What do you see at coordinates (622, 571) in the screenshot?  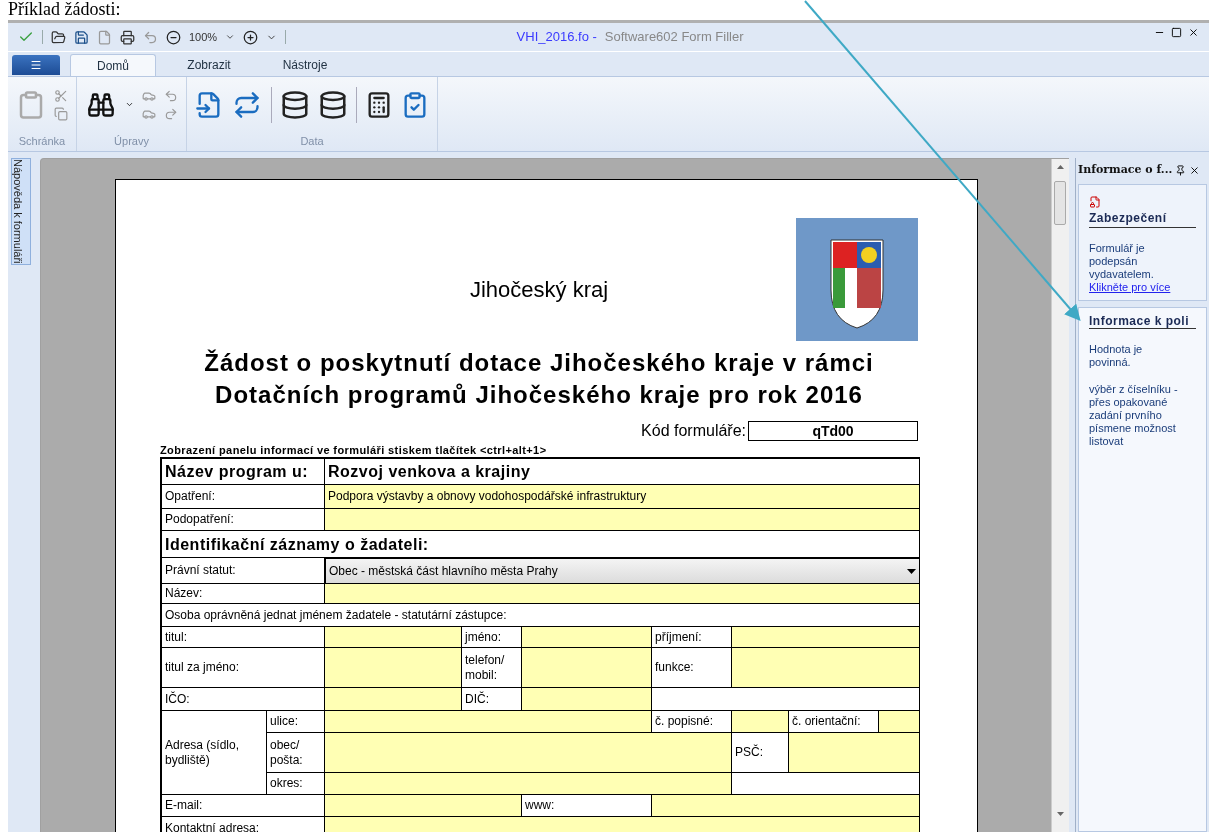 I see `dropdown-field: Obec - městská část hlavního města Prahy` at bounding box center [622, 571].